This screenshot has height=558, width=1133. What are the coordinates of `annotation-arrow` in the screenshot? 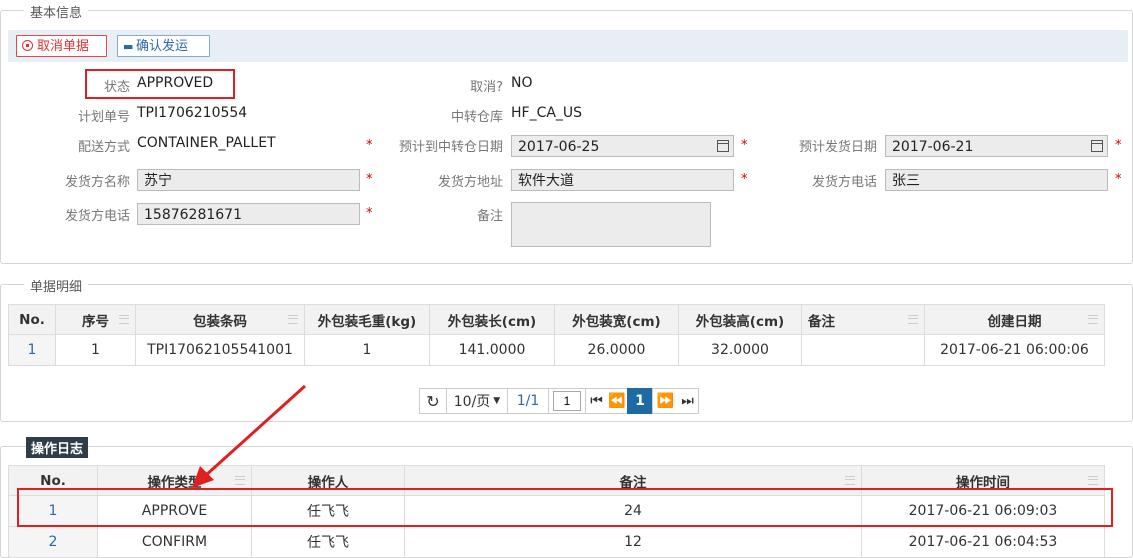 It's located at (249, 436).